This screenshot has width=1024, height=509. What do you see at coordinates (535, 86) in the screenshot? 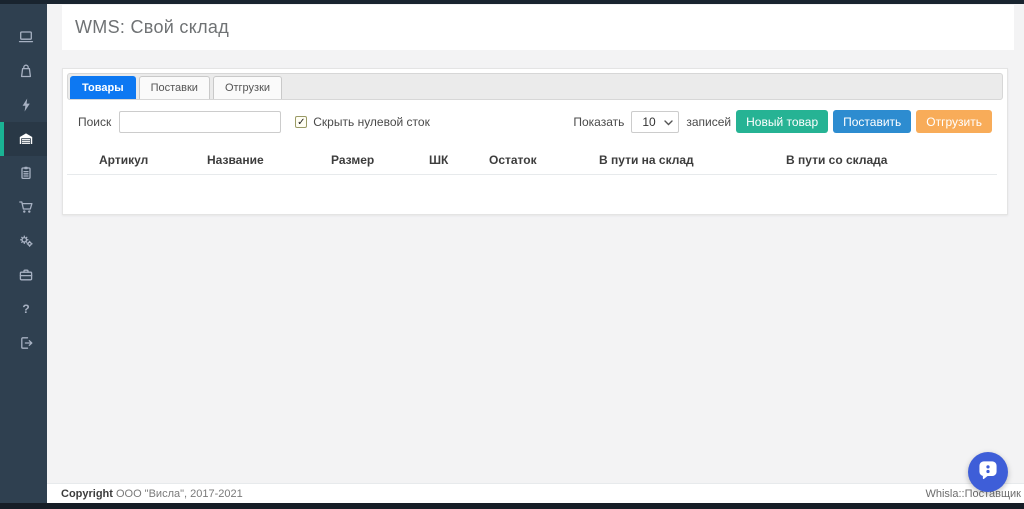
I see `tabstrip: Товары Поставки Отгрузки` at bounding box center [535, 86].